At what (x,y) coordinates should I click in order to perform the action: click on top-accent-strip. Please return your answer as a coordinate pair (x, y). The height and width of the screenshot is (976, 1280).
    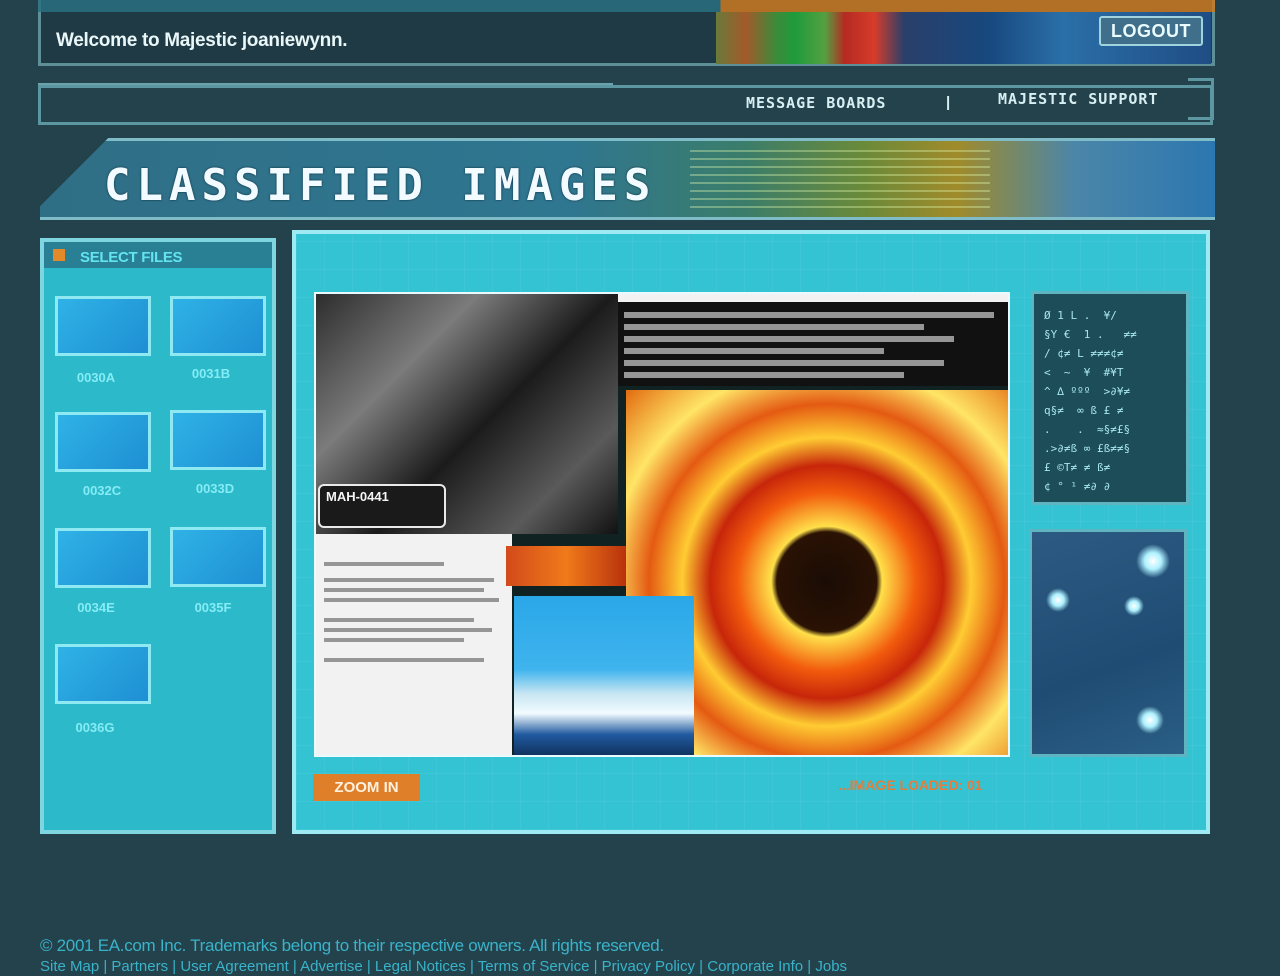
    Looking at the image, I should click on (626, 6).